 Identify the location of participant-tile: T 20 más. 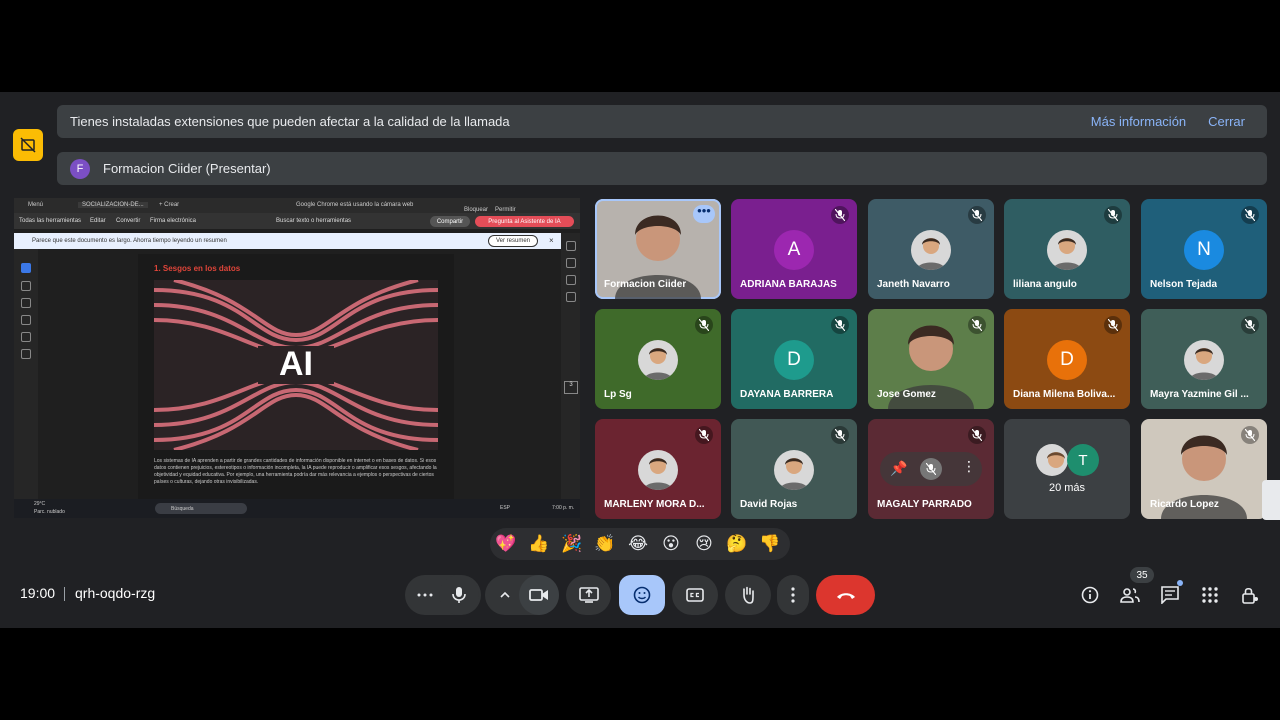
(1067, 469).